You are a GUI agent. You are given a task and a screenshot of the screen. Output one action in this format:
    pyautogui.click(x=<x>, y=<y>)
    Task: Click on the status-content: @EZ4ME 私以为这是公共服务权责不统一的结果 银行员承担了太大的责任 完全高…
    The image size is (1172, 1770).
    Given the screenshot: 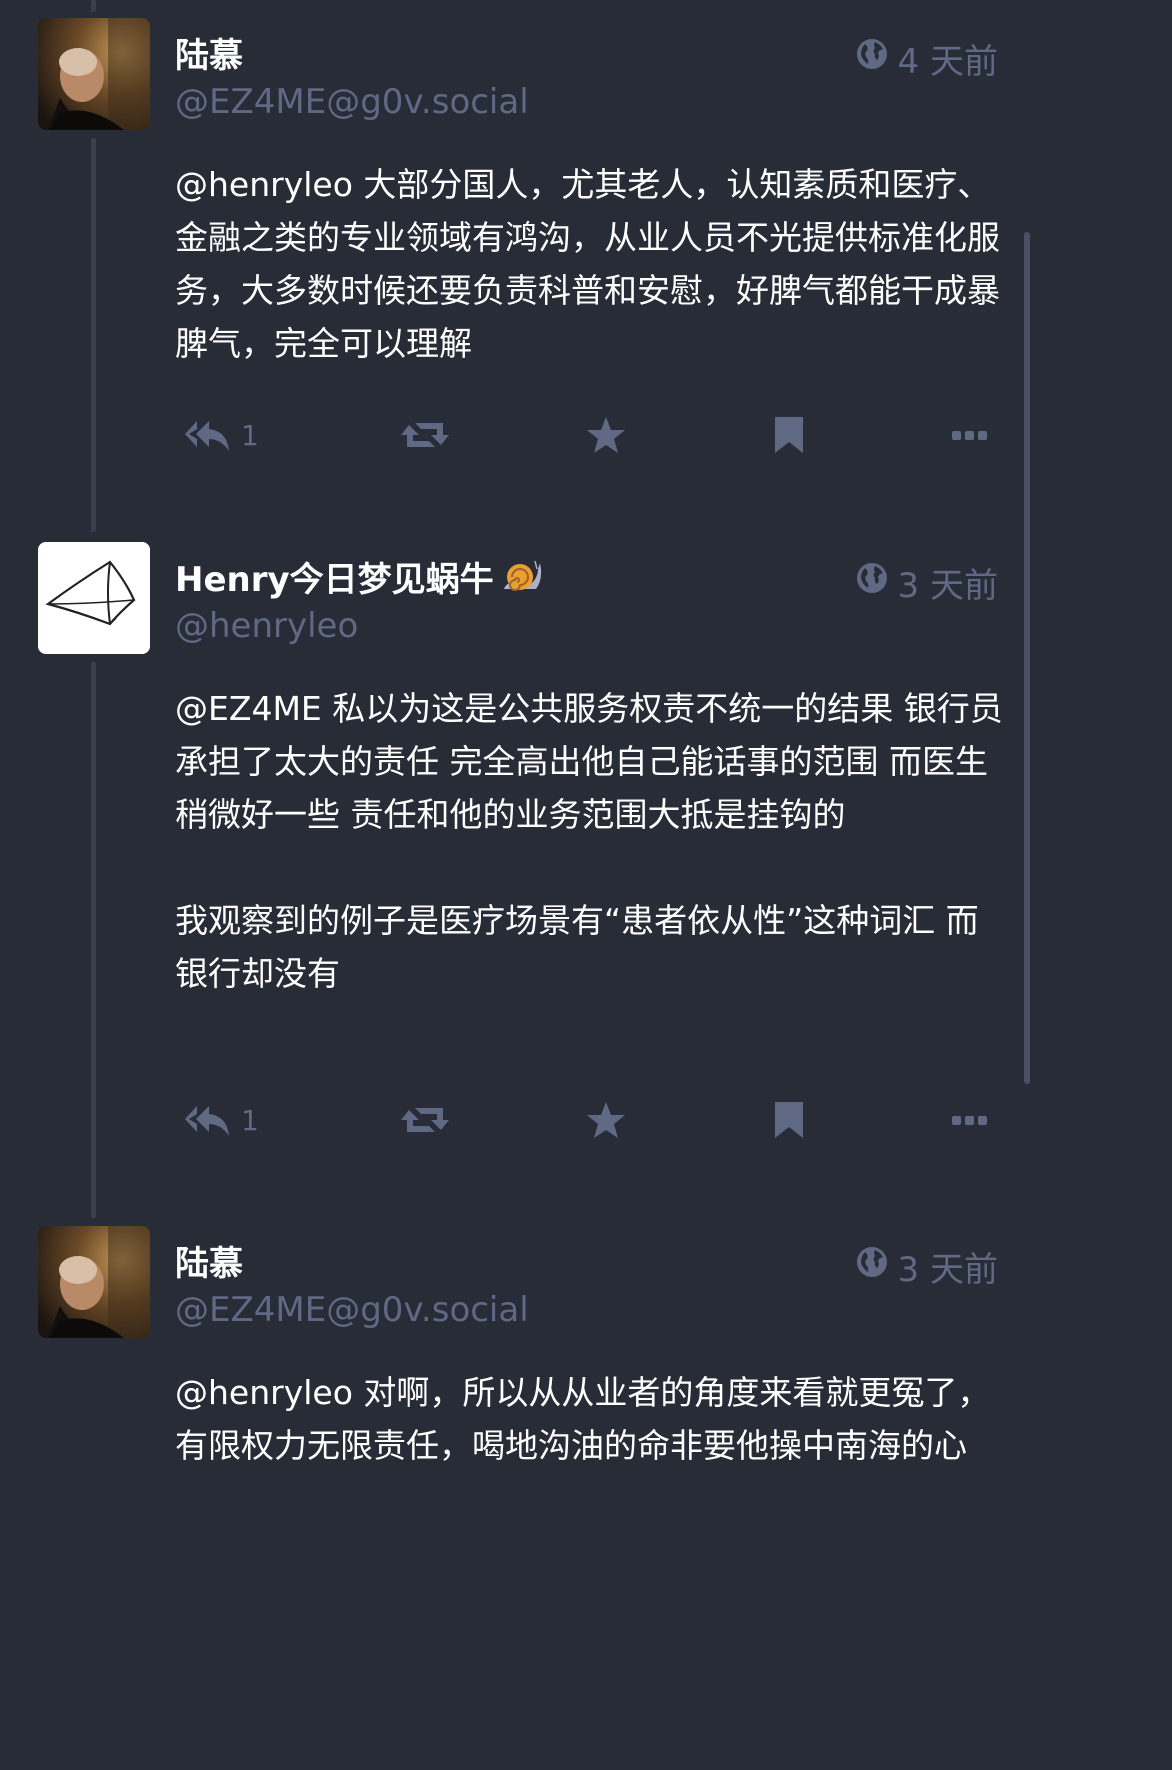 What is the action you would take?
    pyautogui.click(x=590, y=841)
    